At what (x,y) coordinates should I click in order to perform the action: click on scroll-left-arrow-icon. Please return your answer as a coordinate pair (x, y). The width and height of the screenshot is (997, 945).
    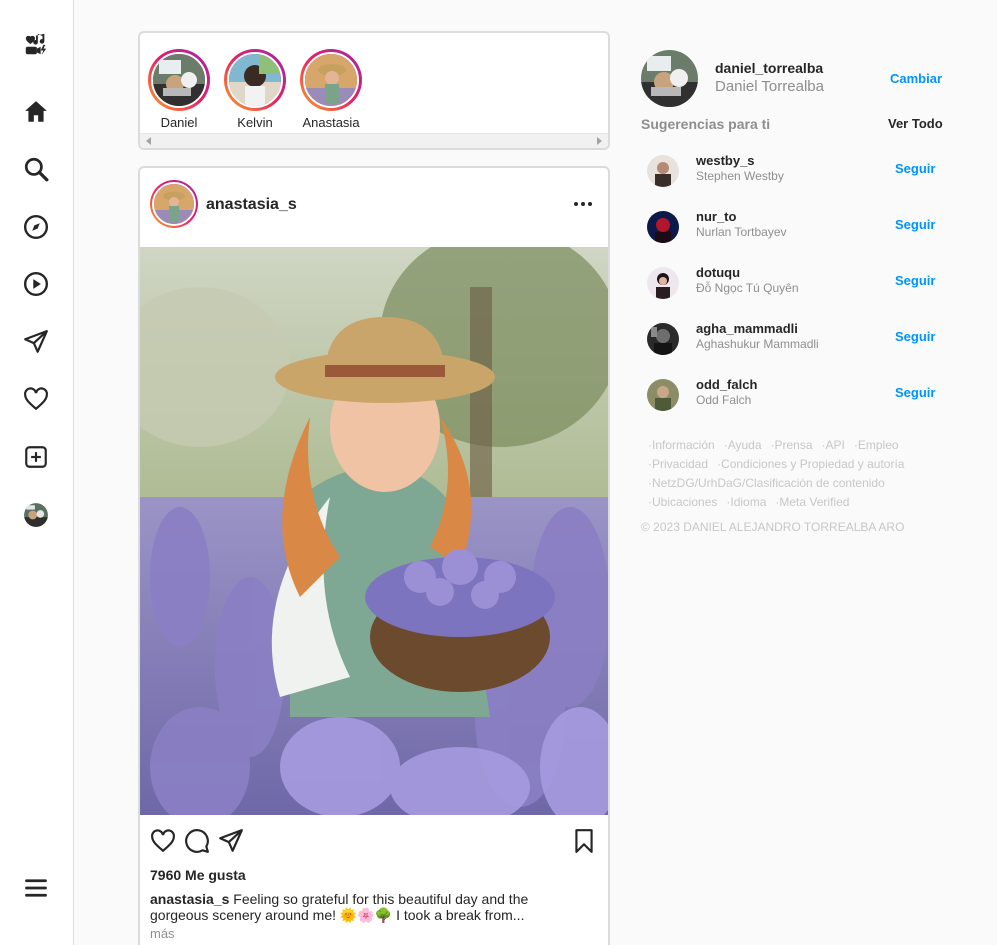
    Looking at the image, I should click on (148, 141).